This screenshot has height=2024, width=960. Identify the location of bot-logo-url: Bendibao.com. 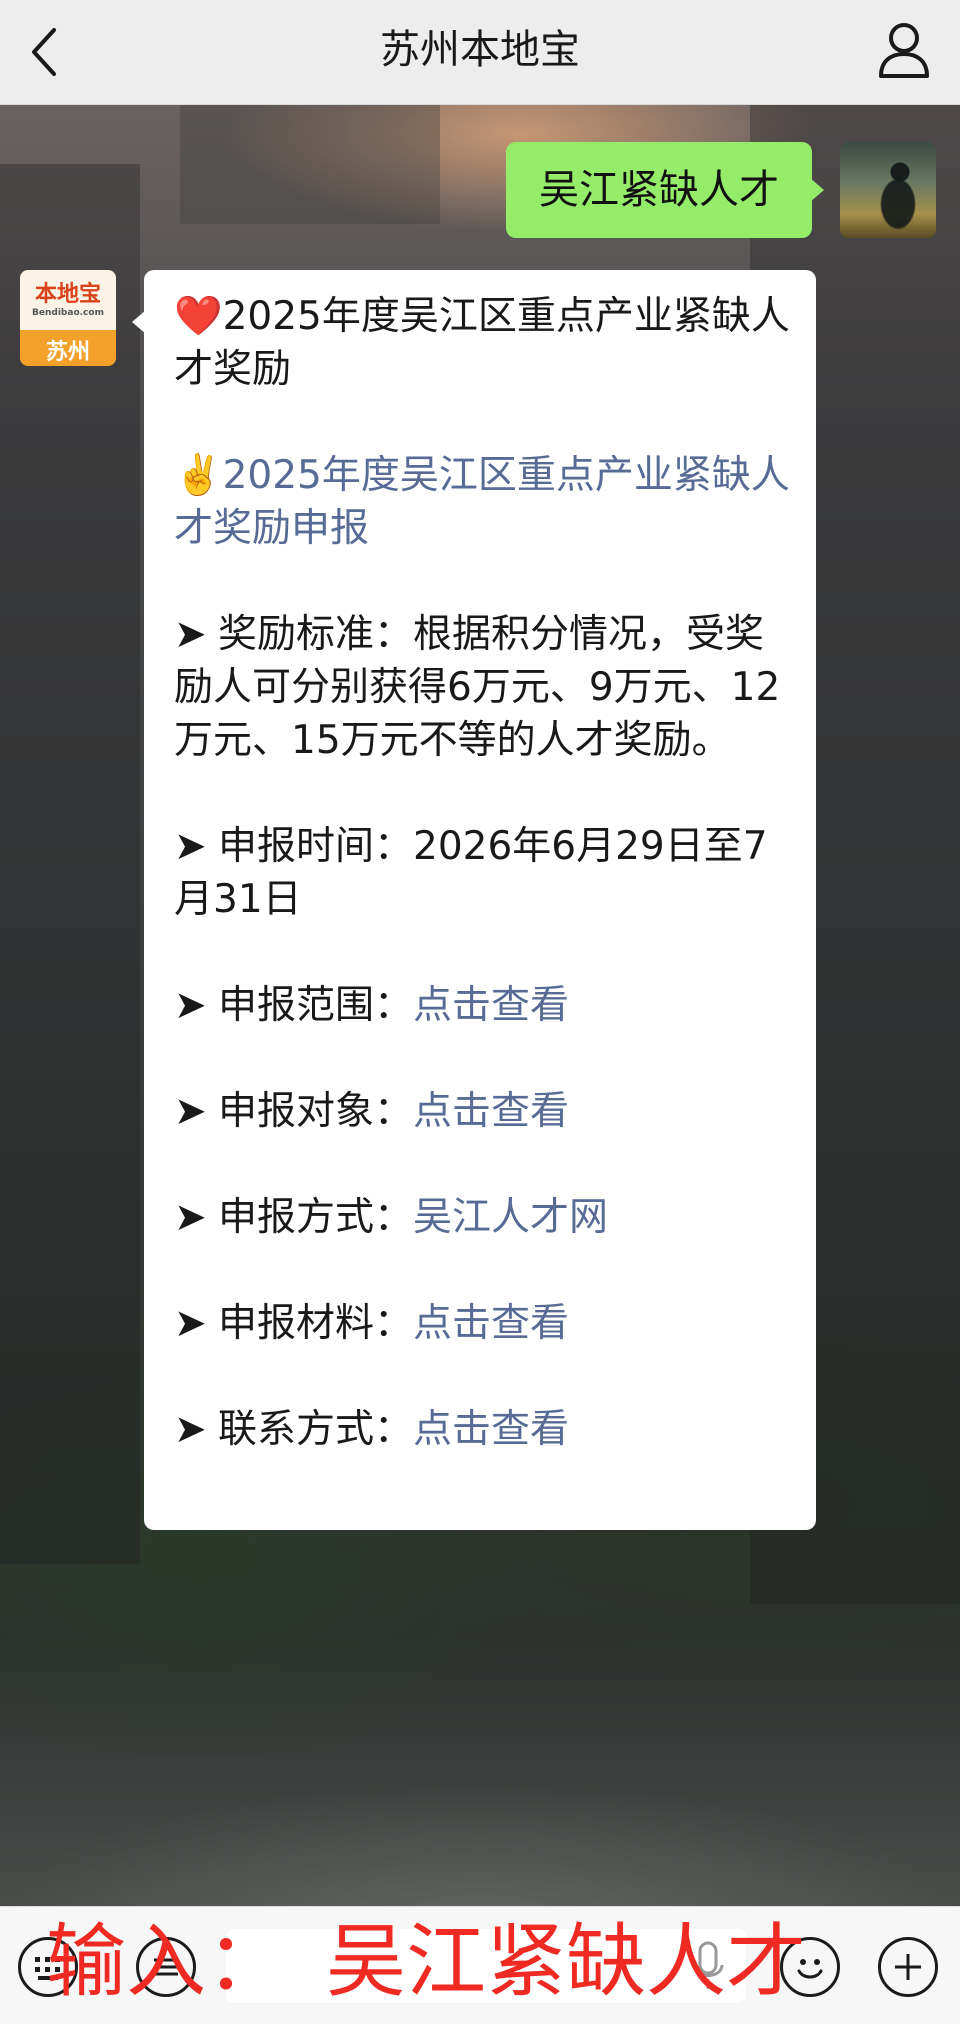
(68, 313).